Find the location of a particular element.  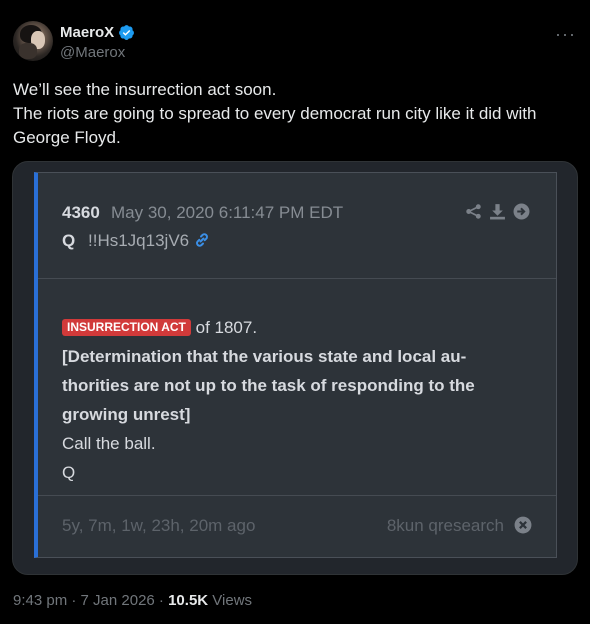

display-name: MaeroX is located at coordinates (87, 32).